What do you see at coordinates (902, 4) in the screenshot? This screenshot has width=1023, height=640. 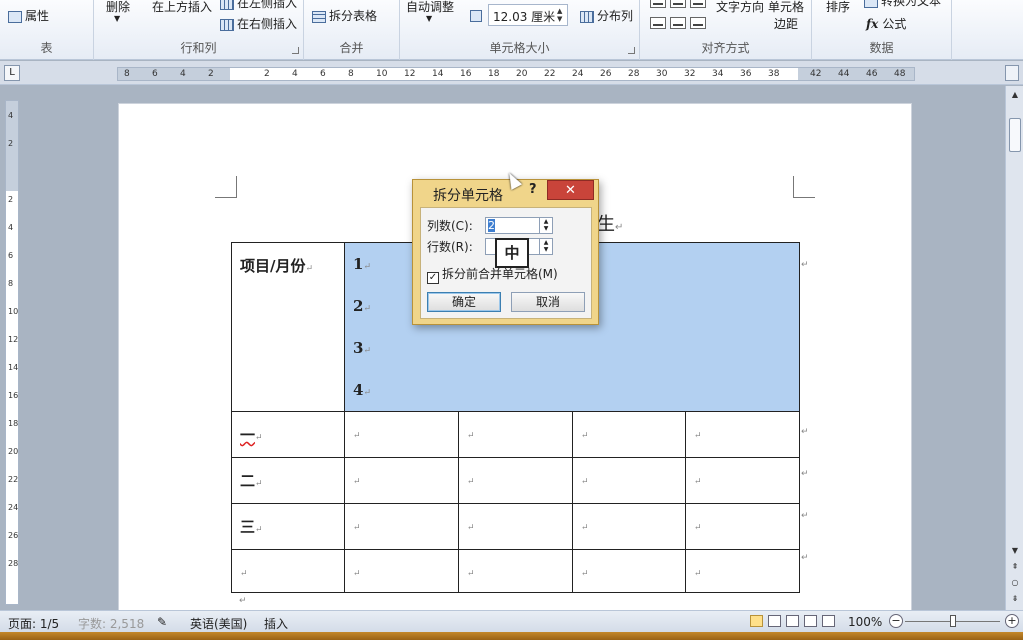 I see `convert-to-text-button: 转换为文本` at bounding box center [902, 4].